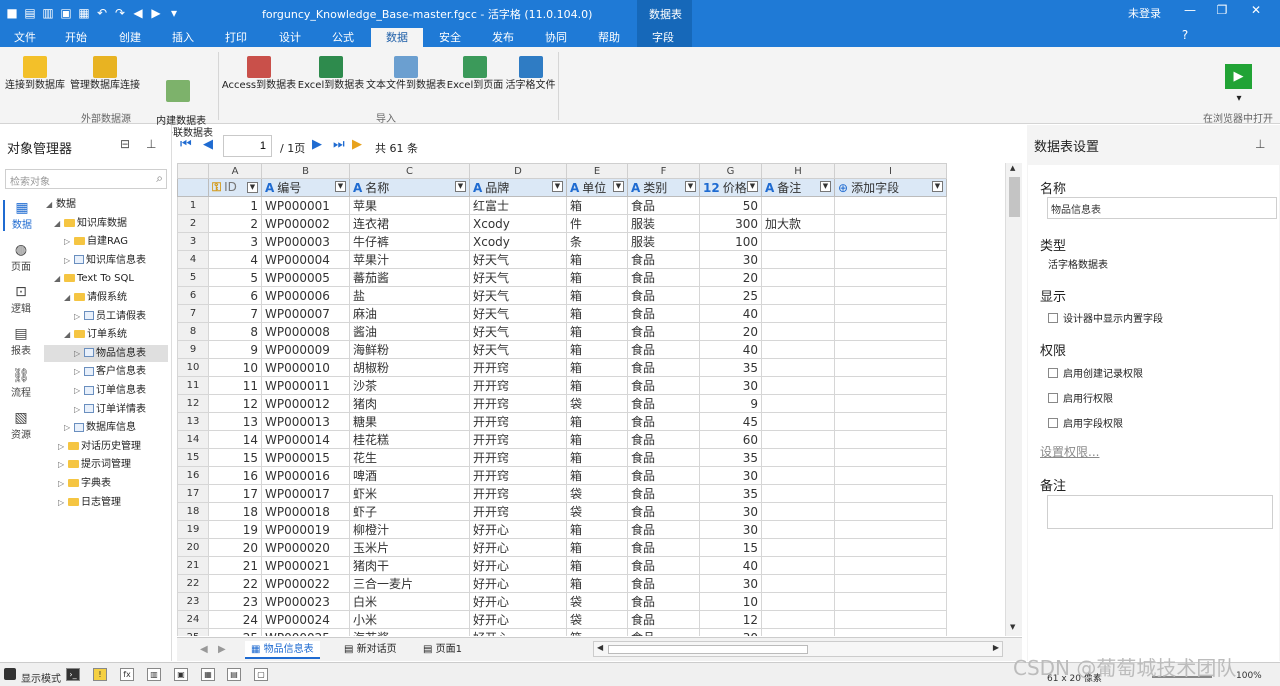 This screenshot has height=686, width=1280. What do you see at coordinates (409, 632) in the screenshot?
I see `grid-cell: 海苔酱` at bounding box center [409, 632].